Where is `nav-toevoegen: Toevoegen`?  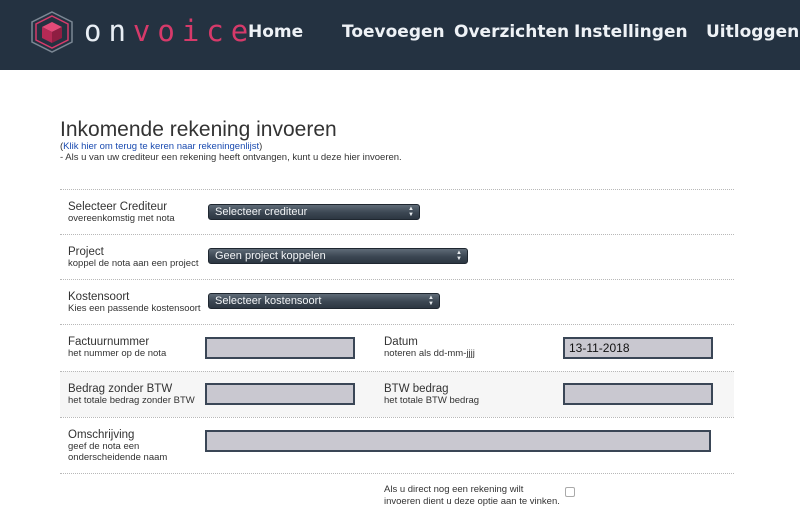 nav-toevoegen: Toevoegen is located at coordinates (393, 32).